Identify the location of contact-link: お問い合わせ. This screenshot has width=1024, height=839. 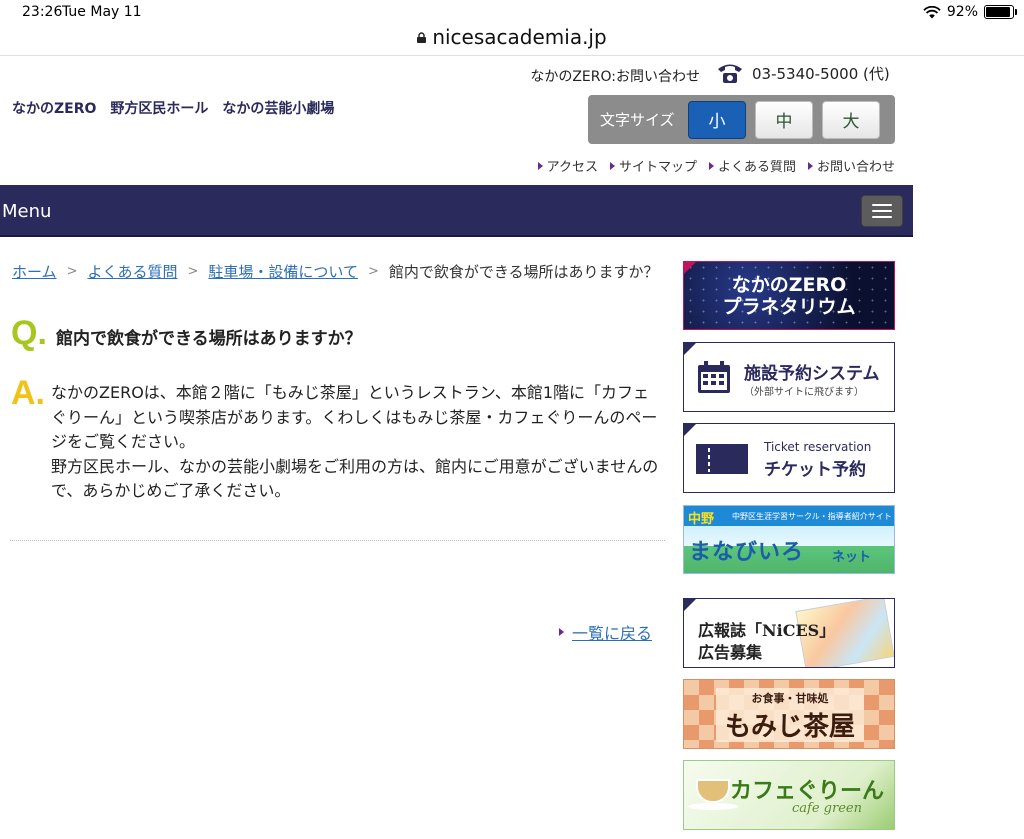
(851, 165).